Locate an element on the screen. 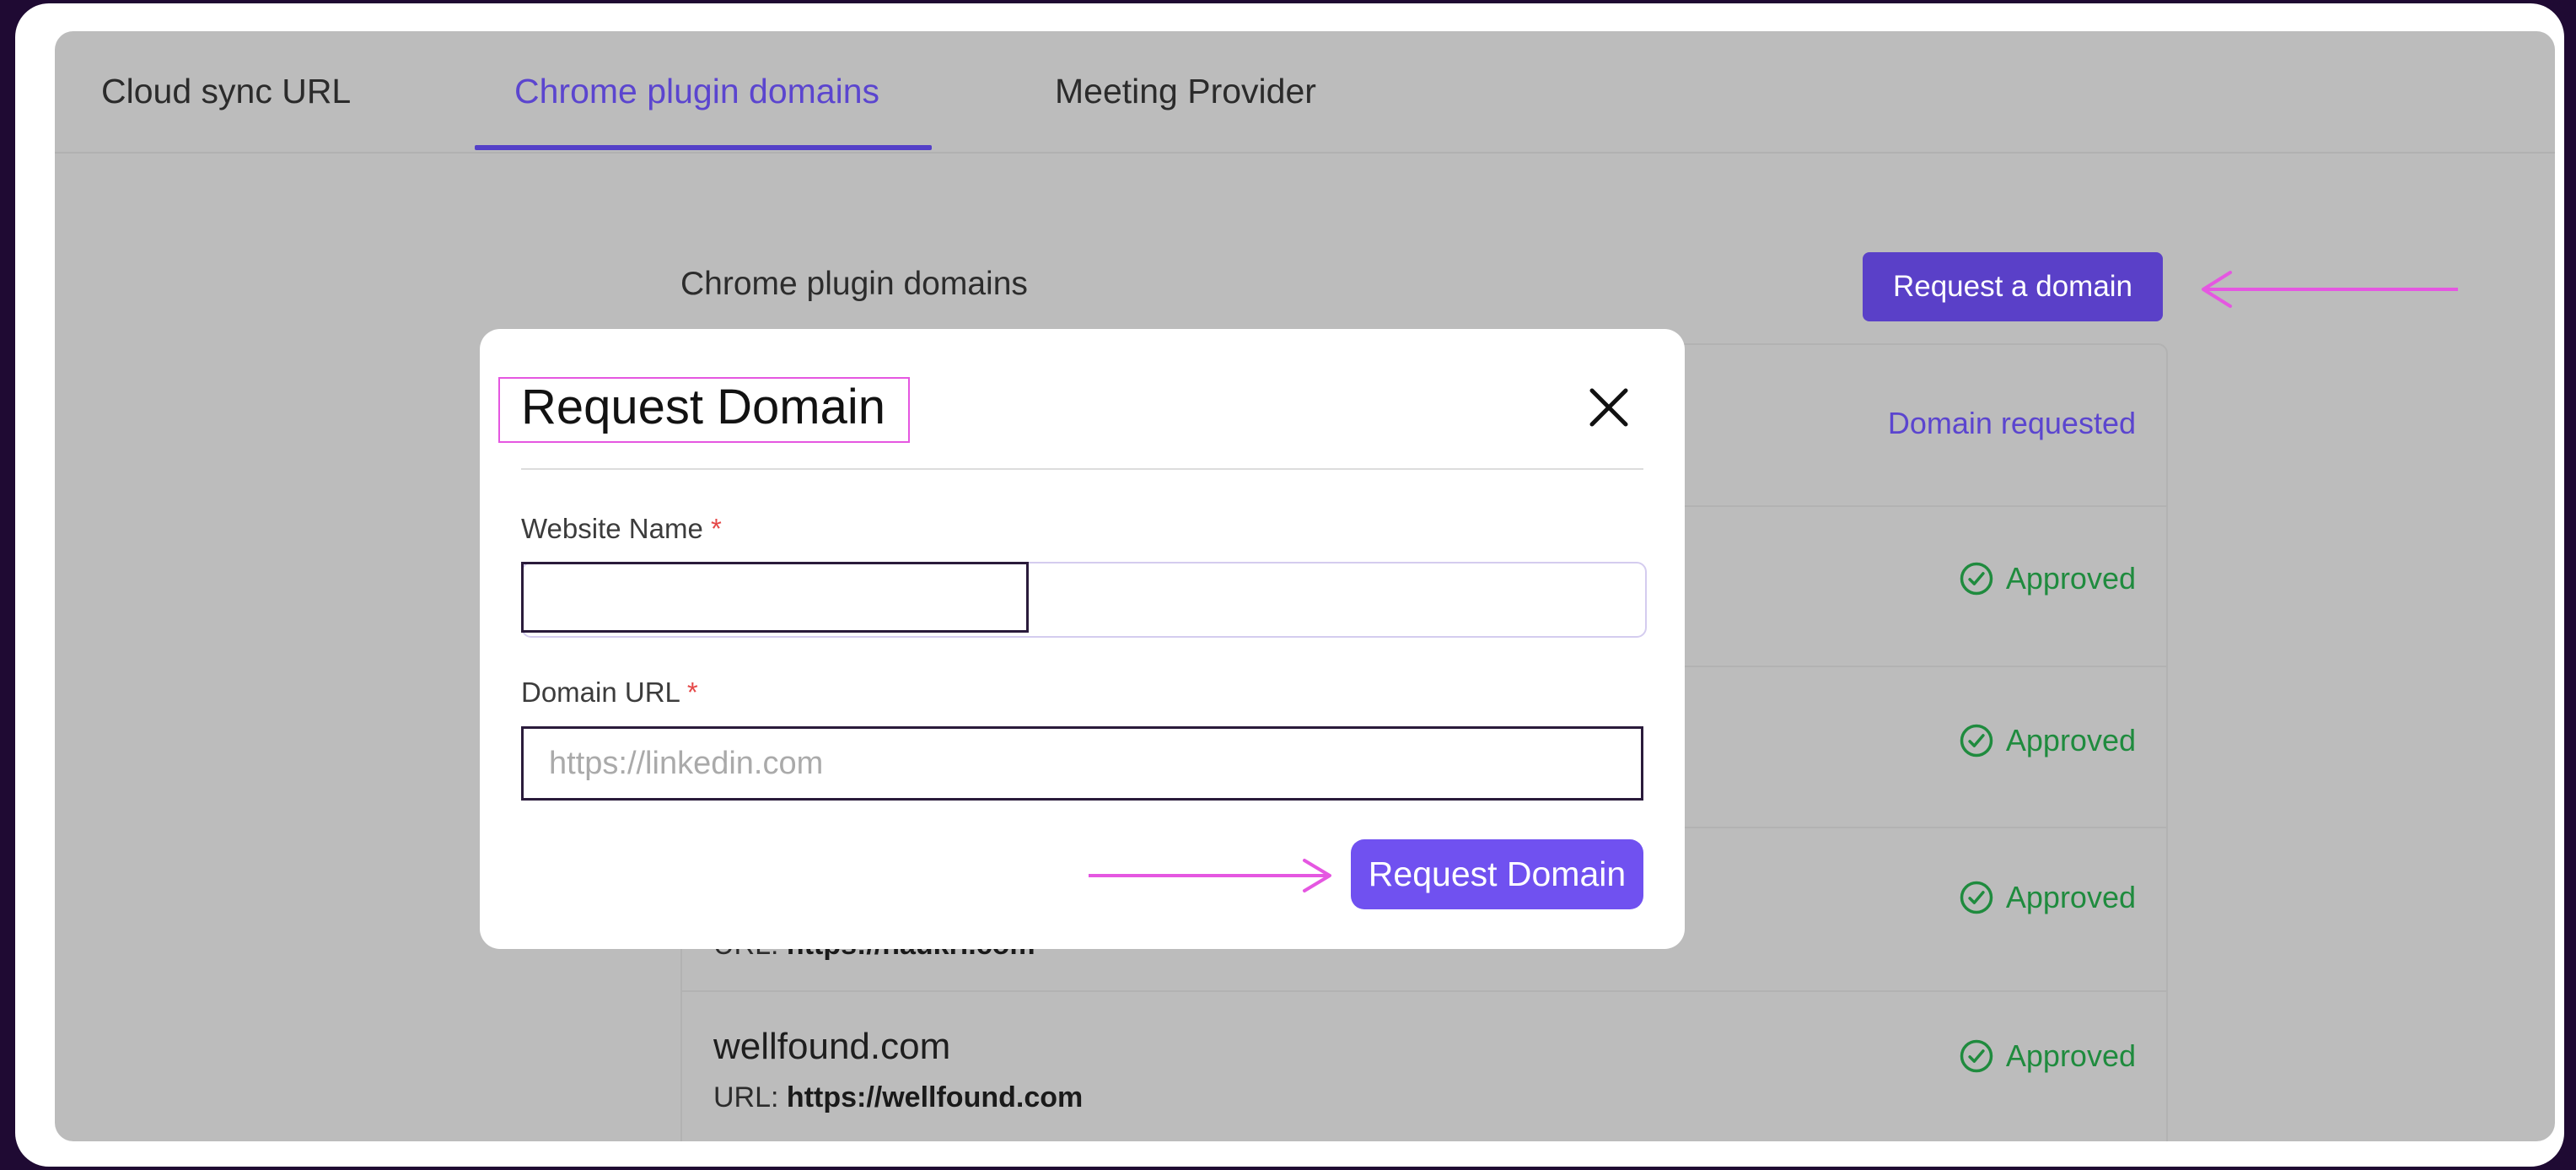 This screenshot has width=2576, height=1170. website-name-input-wrapper is located at coordinates (775, 597).